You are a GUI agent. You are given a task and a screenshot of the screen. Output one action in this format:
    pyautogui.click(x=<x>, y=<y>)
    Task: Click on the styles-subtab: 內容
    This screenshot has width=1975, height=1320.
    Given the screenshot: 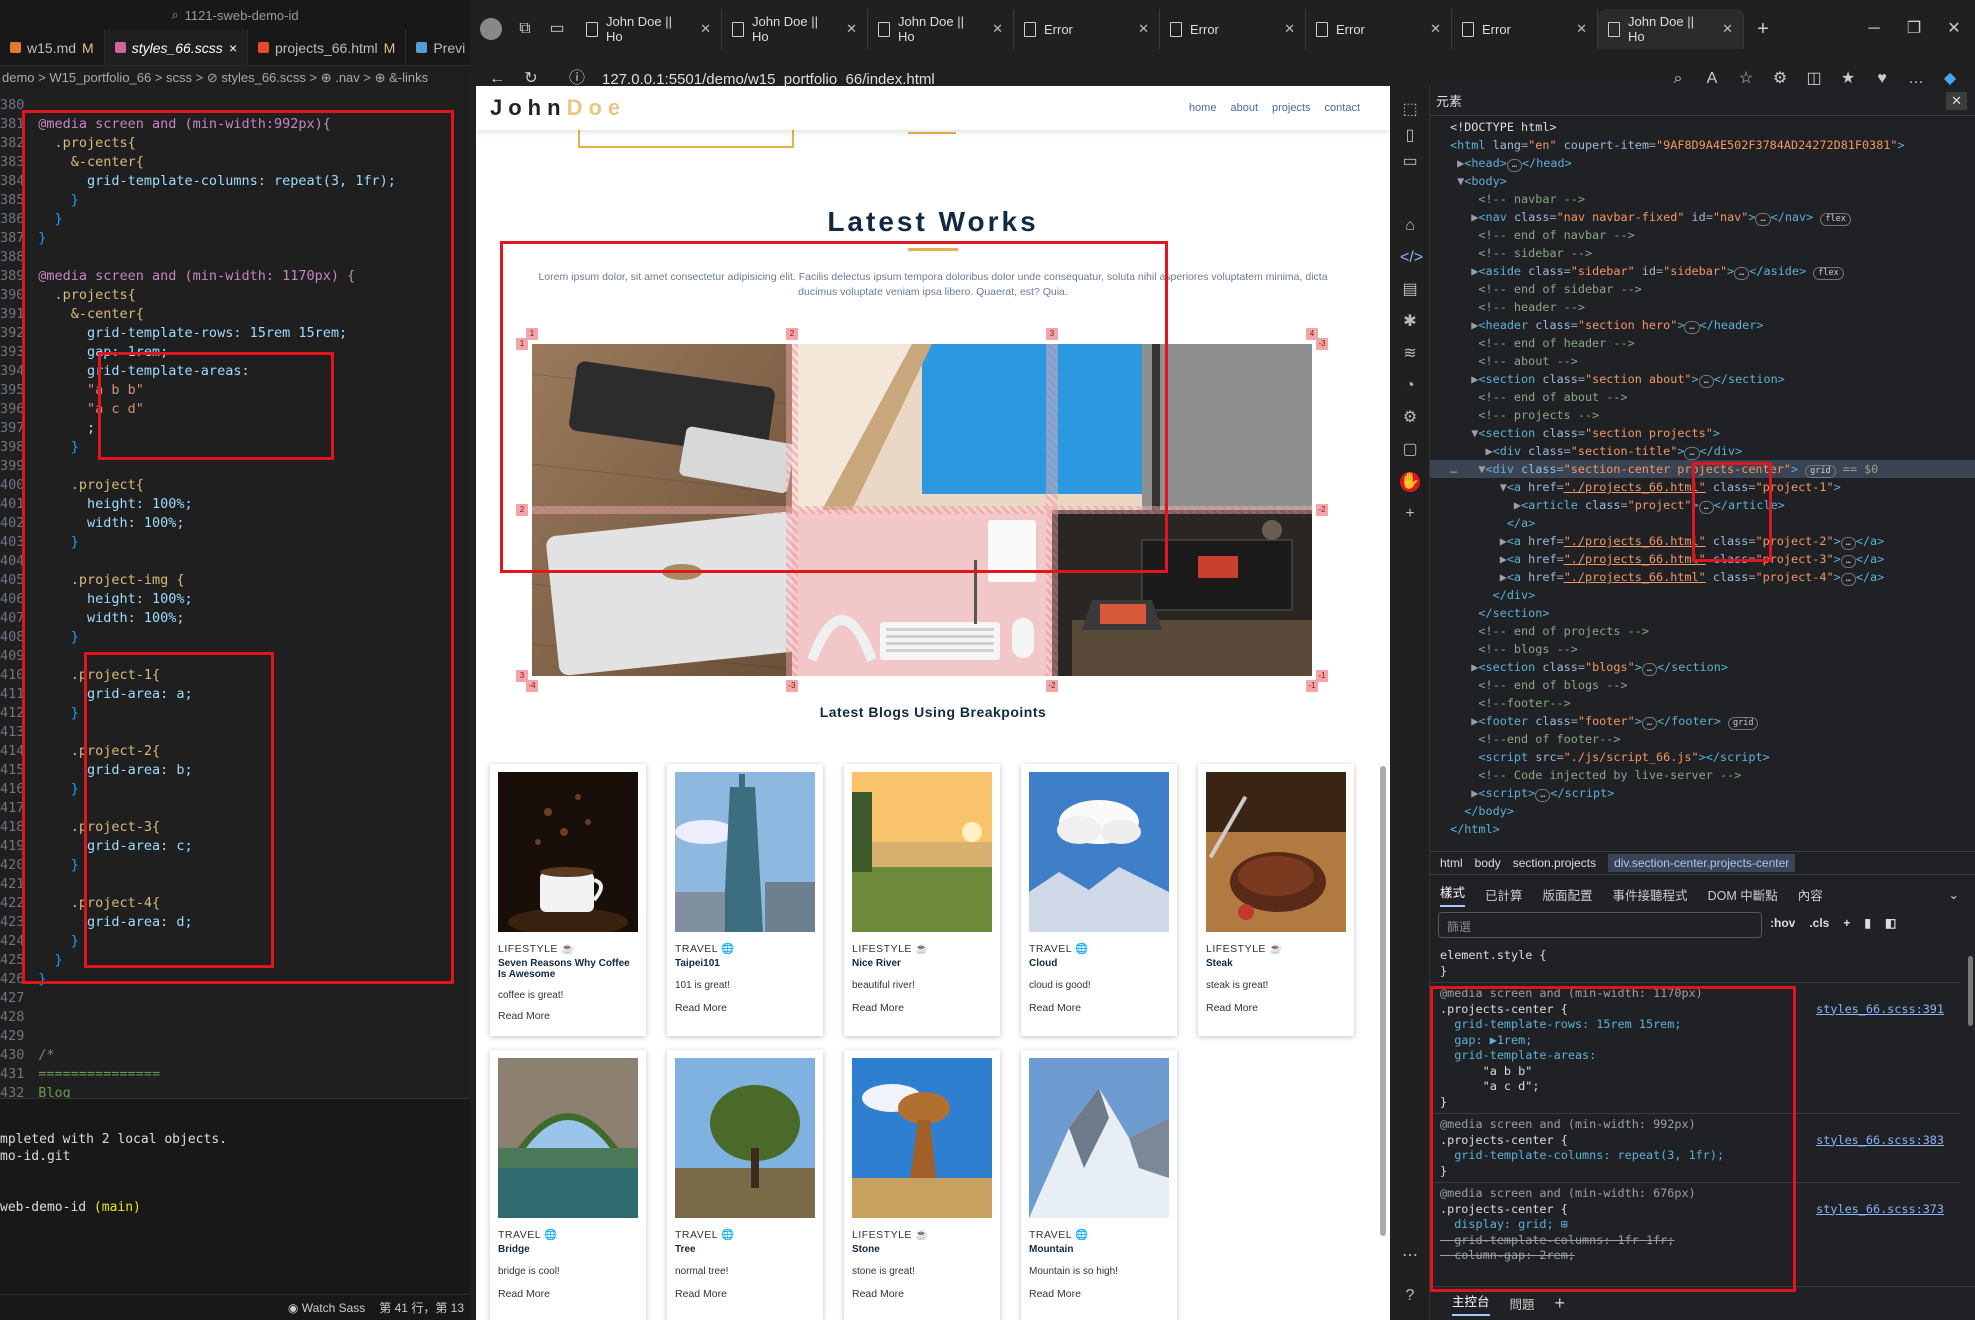 What is the action you would take?
    pyautogui.click(x=1810, y=894)
    